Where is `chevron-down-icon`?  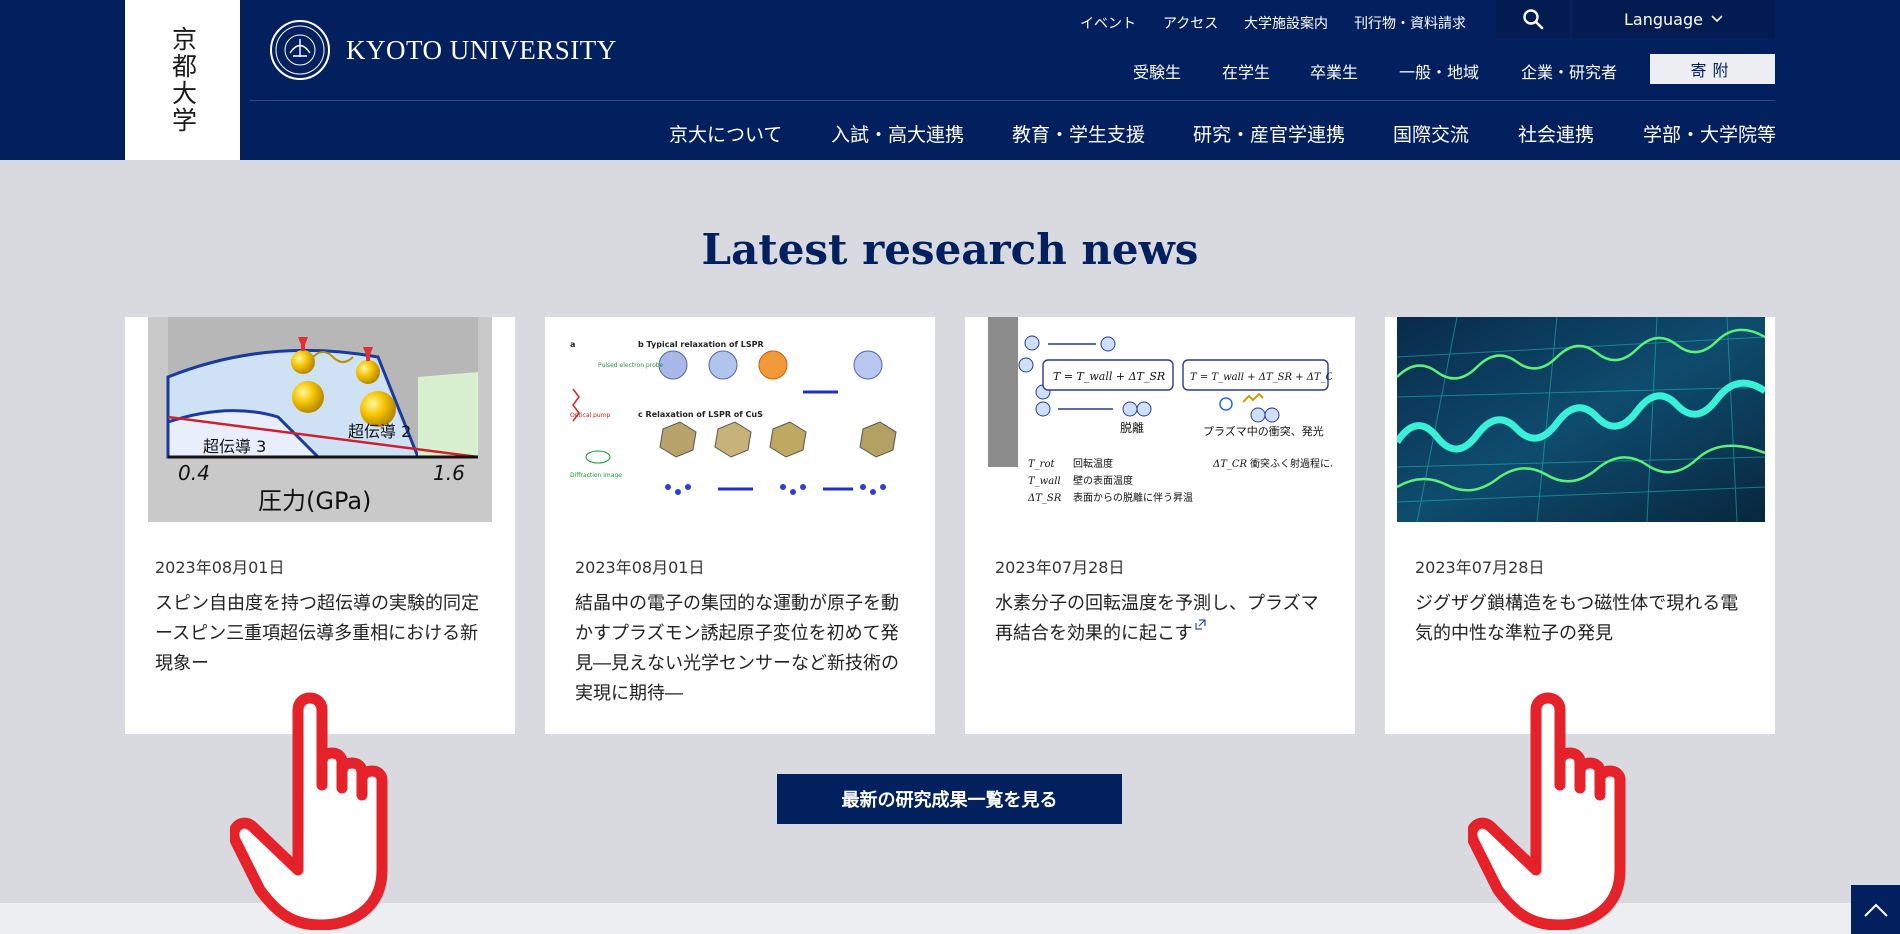 chevron-down-icon is located at coordinates (1717, 19).